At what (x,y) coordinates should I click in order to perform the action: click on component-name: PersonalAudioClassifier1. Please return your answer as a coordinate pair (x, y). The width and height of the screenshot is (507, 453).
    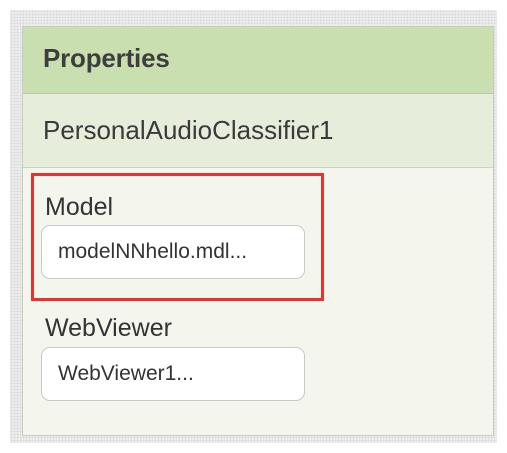
    Looking at the image, I should click on (188, 130).